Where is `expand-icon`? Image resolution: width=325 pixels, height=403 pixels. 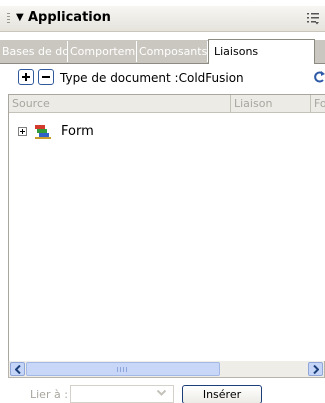 expand-icon is located at coordinates (22, 131).